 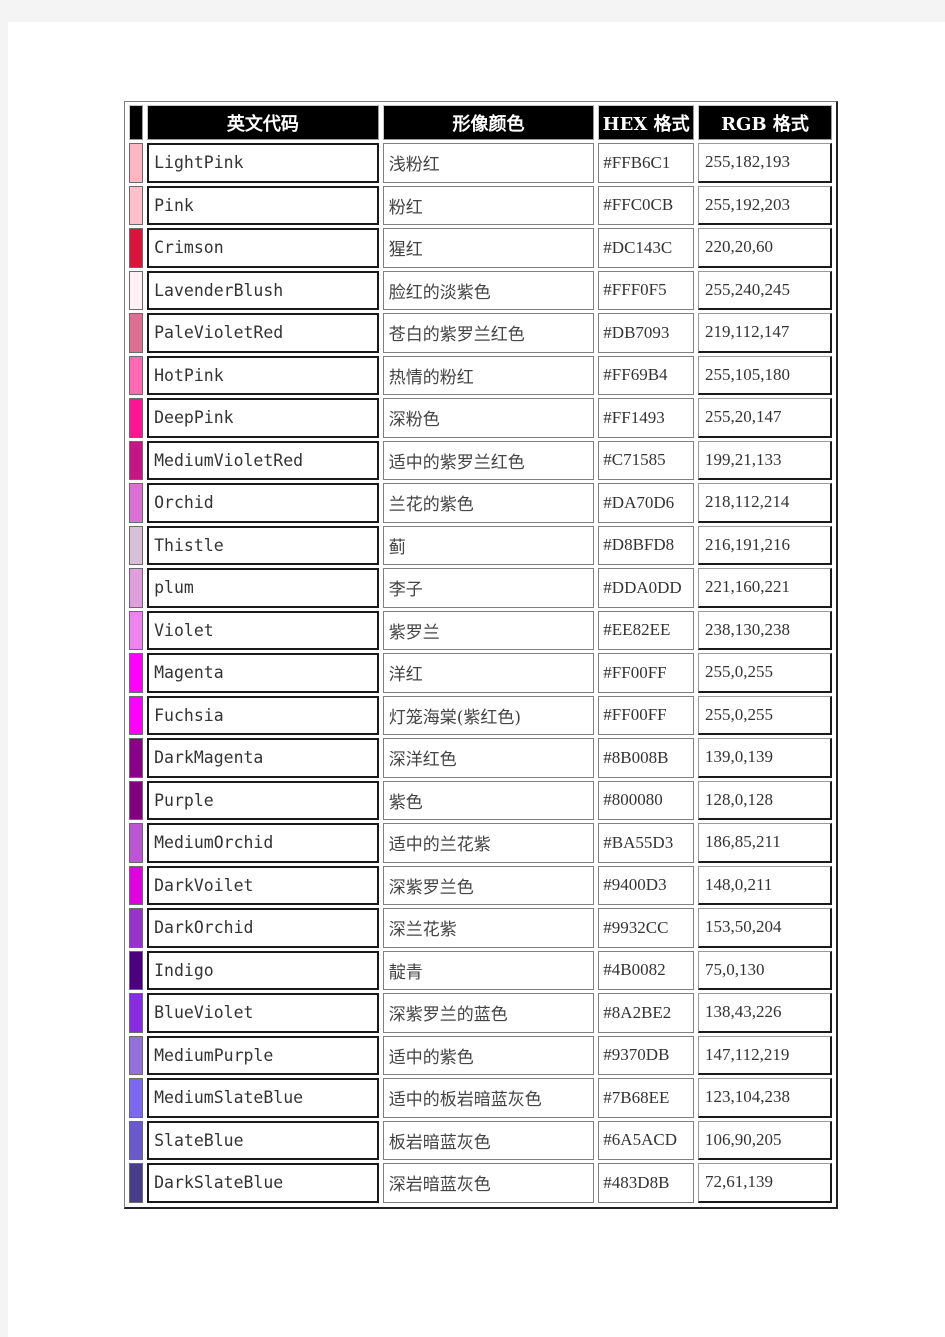 I want to click on rgb-cell: 153,50,204, so click(x=764, y=928).